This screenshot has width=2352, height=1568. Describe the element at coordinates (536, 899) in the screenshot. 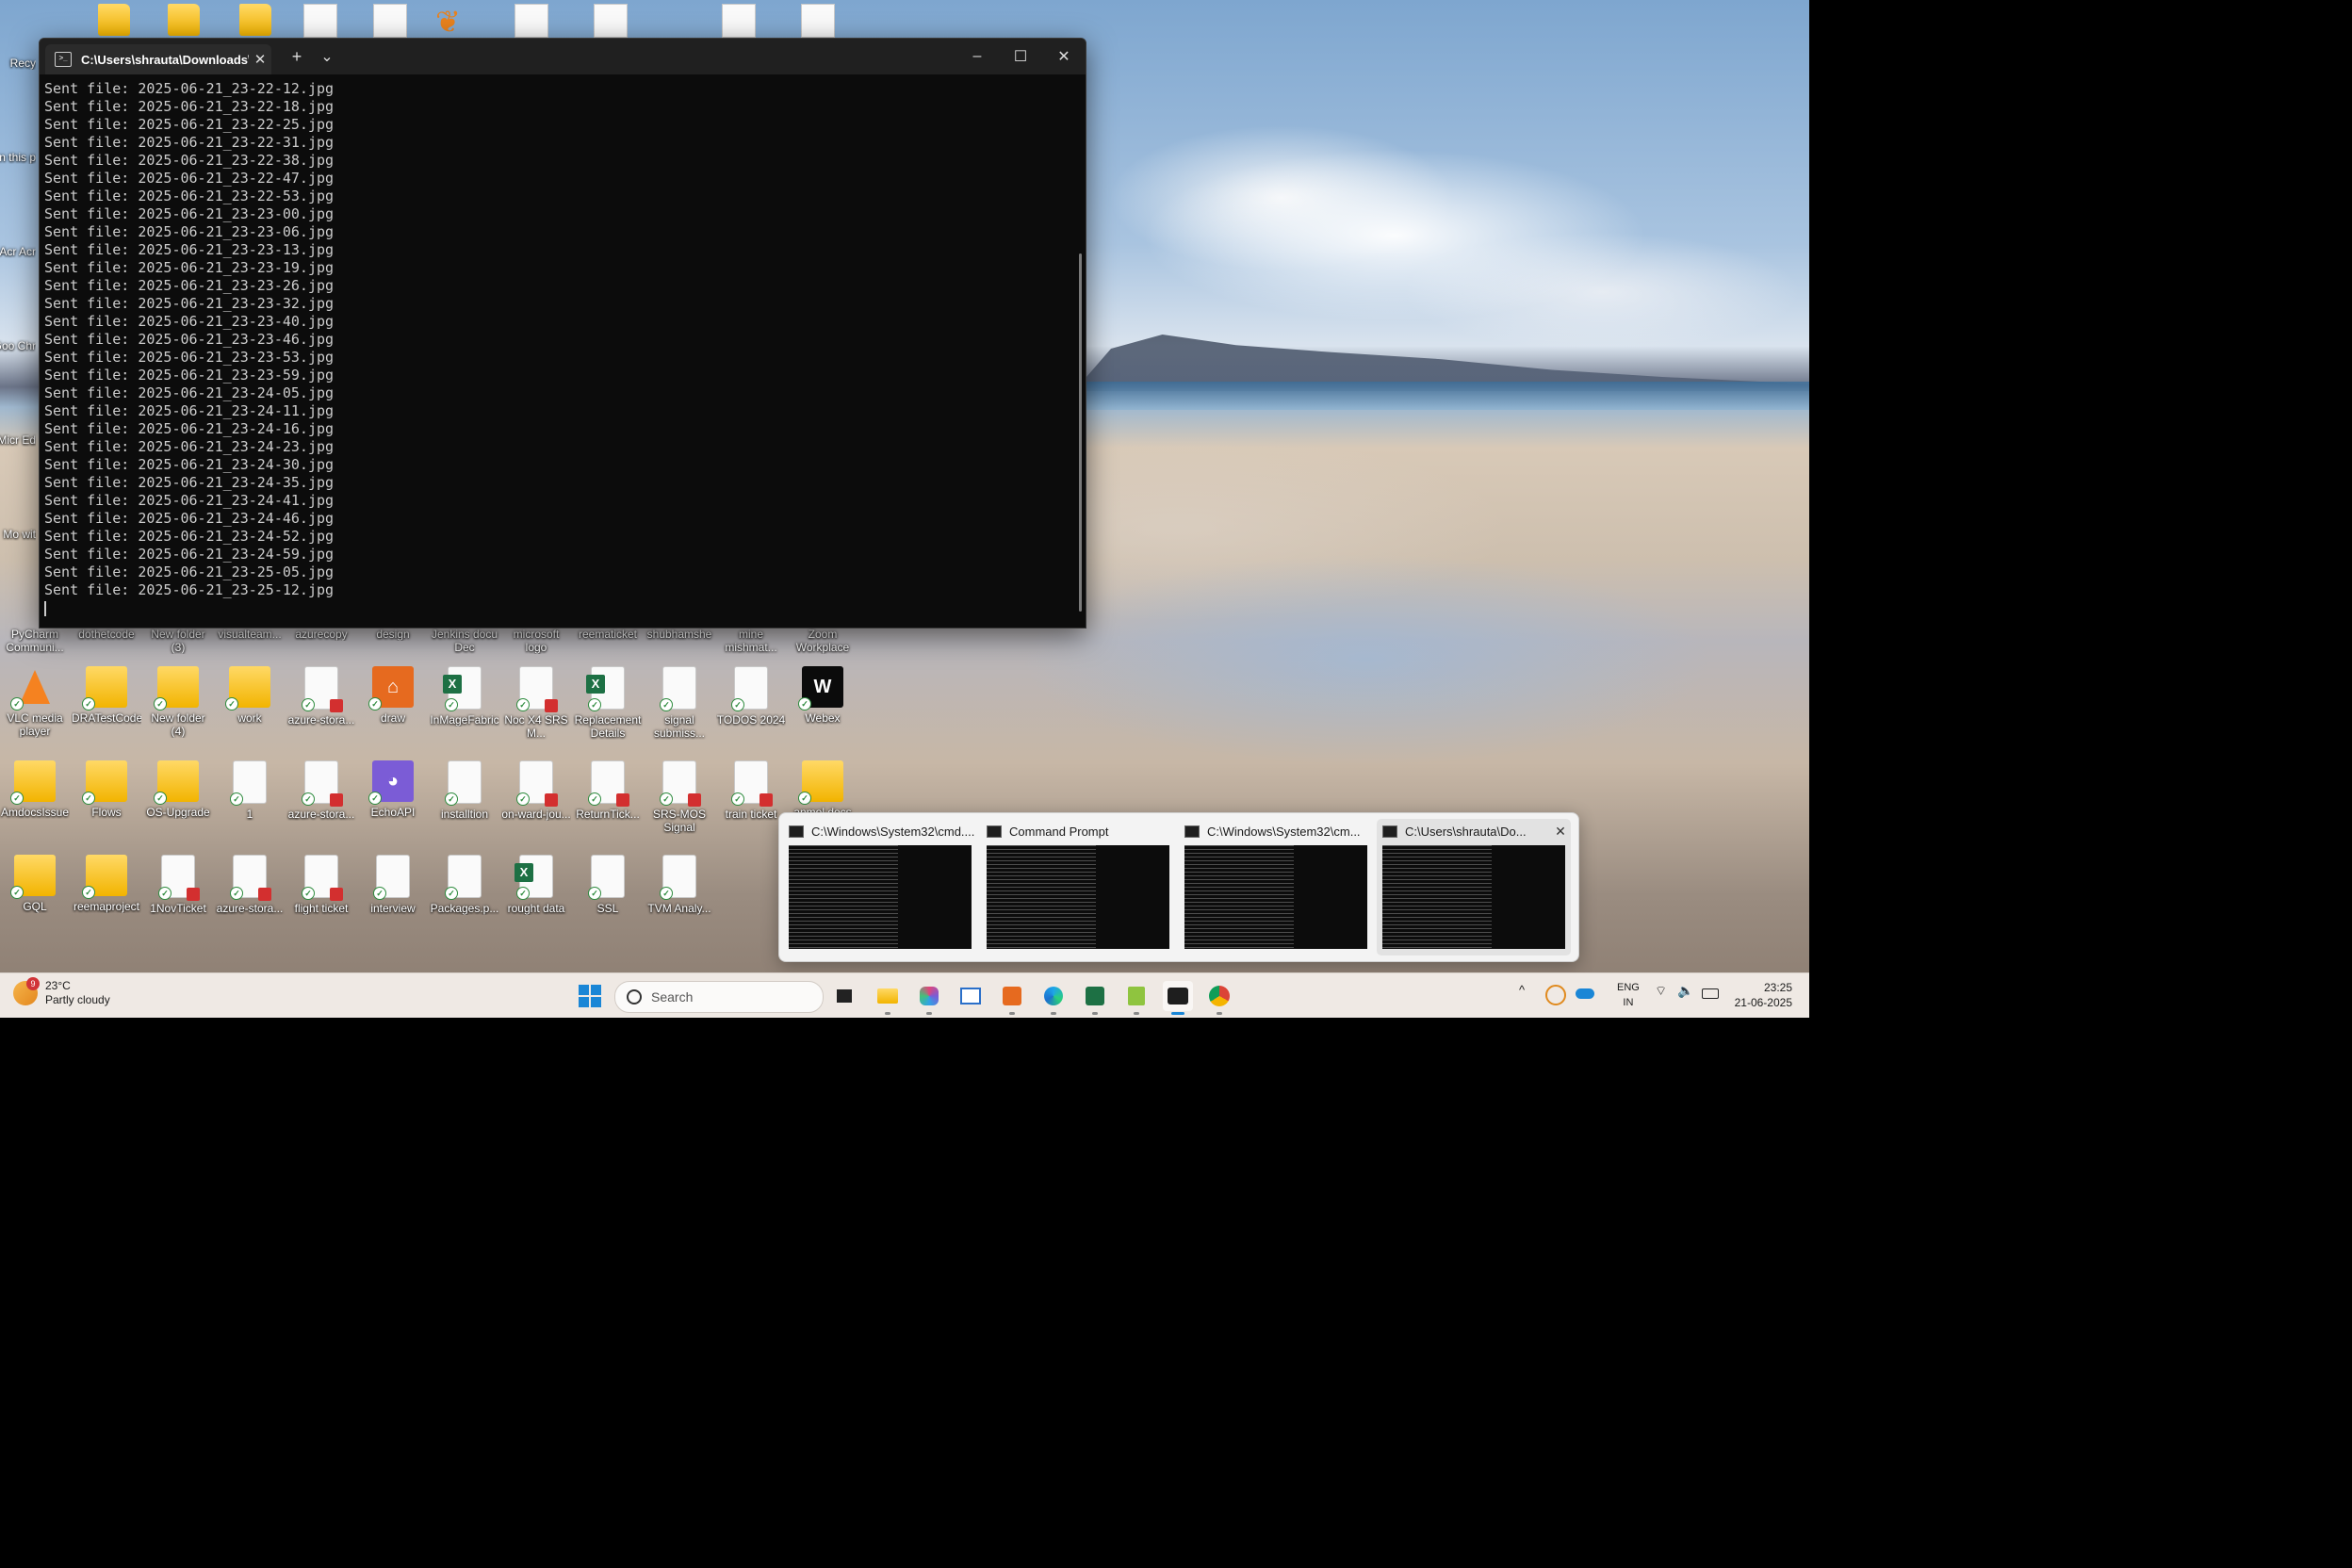

I see `desktop-icon: ✓ rought data` at that location.